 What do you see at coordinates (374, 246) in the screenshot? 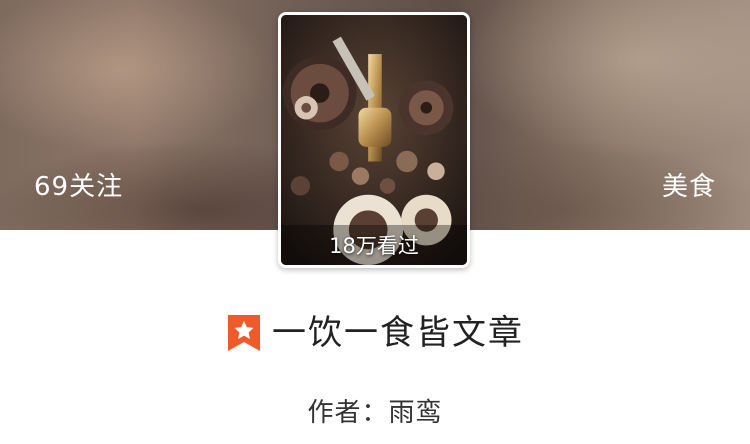
I see `view-count: 18万看过` at bounding box center [374, 246].